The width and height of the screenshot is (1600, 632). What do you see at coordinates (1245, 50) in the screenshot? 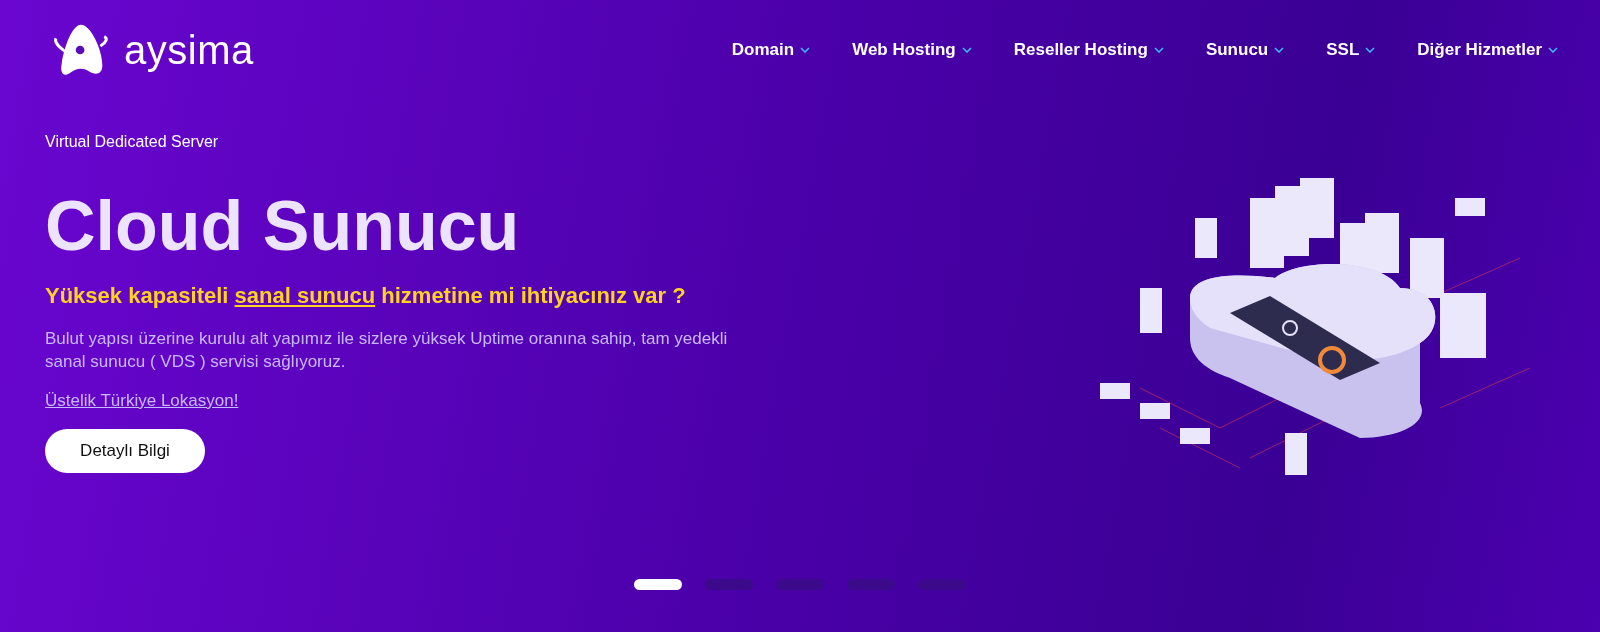
I see `nav-menu-item: Sunucu` at bounding box center [1245, 50].